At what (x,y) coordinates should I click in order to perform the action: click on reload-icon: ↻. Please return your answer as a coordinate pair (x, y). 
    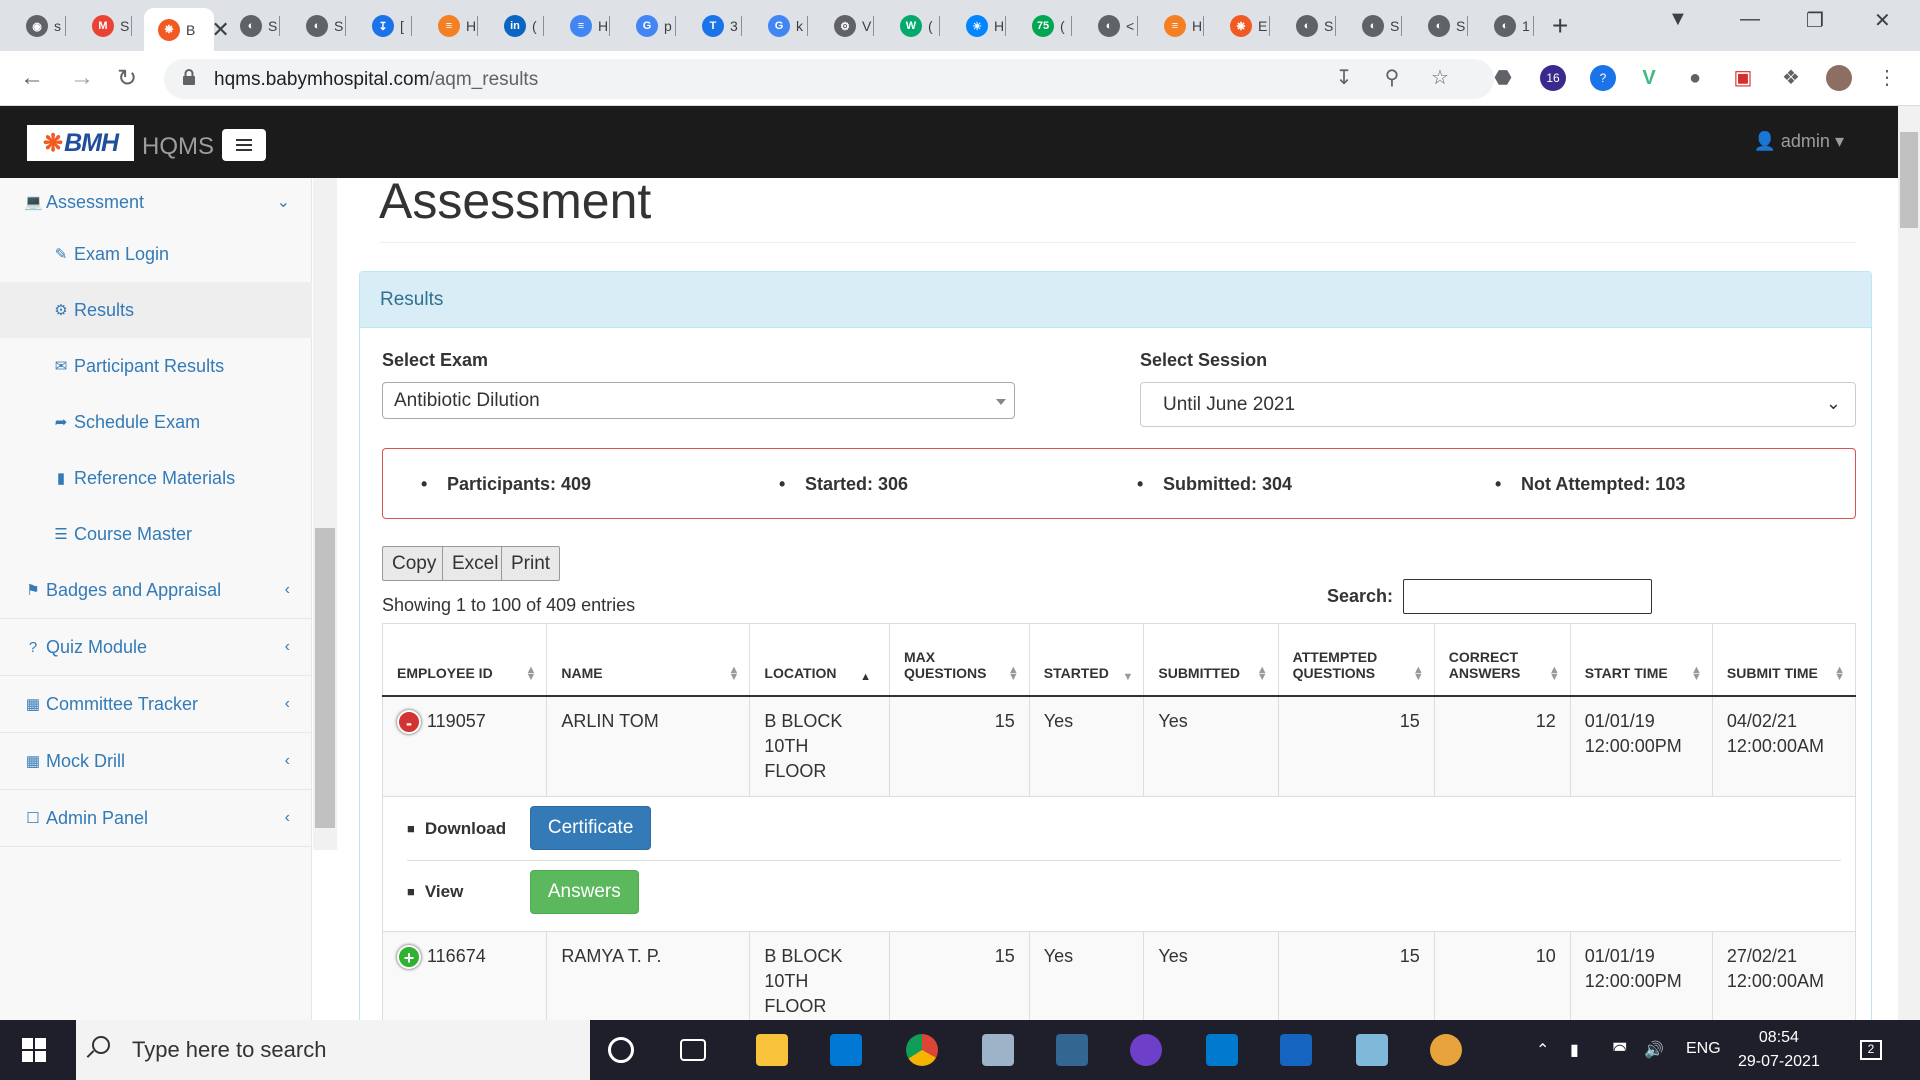
    Looking at the image, I should click on (127, 78).